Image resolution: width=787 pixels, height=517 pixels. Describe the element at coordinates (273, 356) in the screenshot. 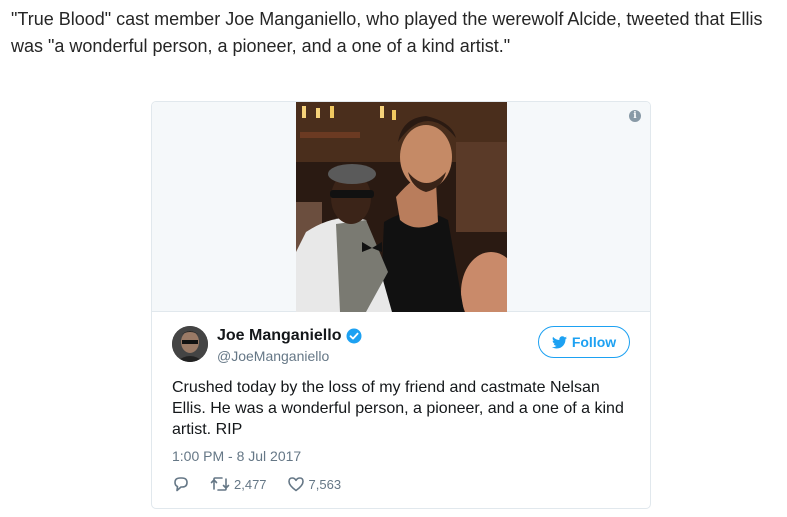

I see `author-handle: @JoeManganiello` at that location.